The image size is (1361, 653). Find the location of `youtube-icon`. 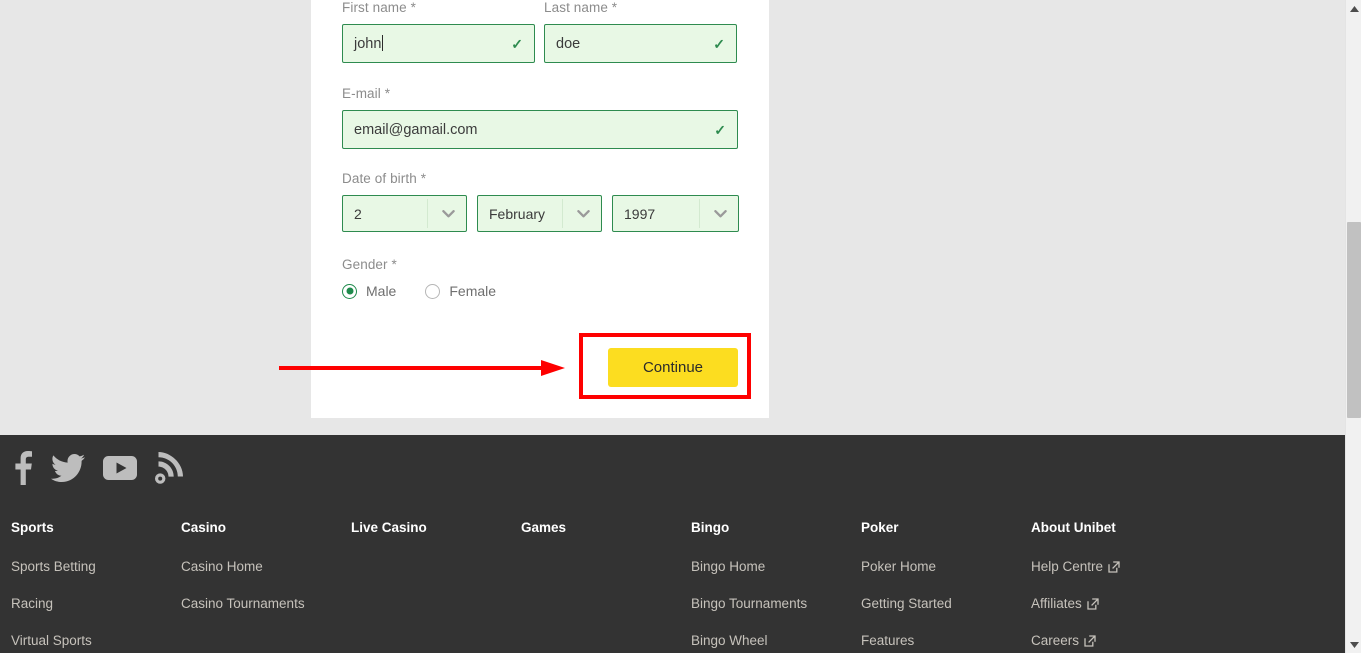

youtube-icon is located at coordinates (120, 468).